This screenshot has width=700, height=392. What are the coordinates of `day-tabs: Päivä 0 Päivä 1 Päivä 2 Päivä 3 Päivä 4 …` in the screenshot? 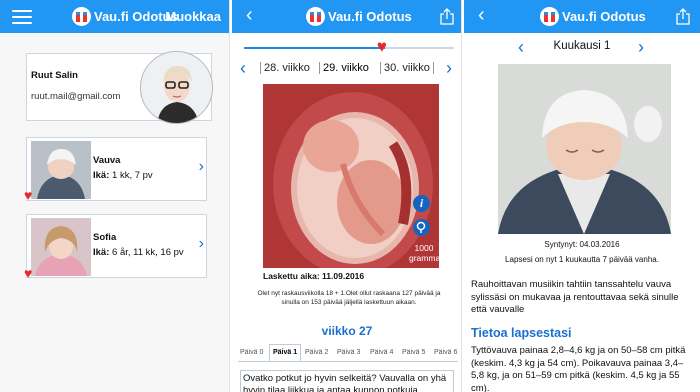 It's located at (349, 352).